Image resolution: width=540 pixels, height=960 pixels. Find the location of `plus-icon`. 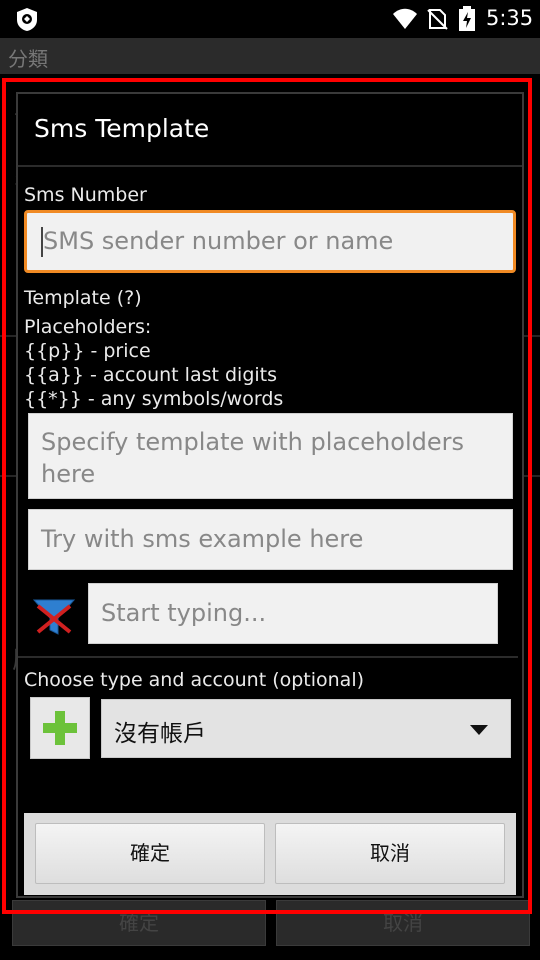

plus-icon is located at coordinates (60, 728).